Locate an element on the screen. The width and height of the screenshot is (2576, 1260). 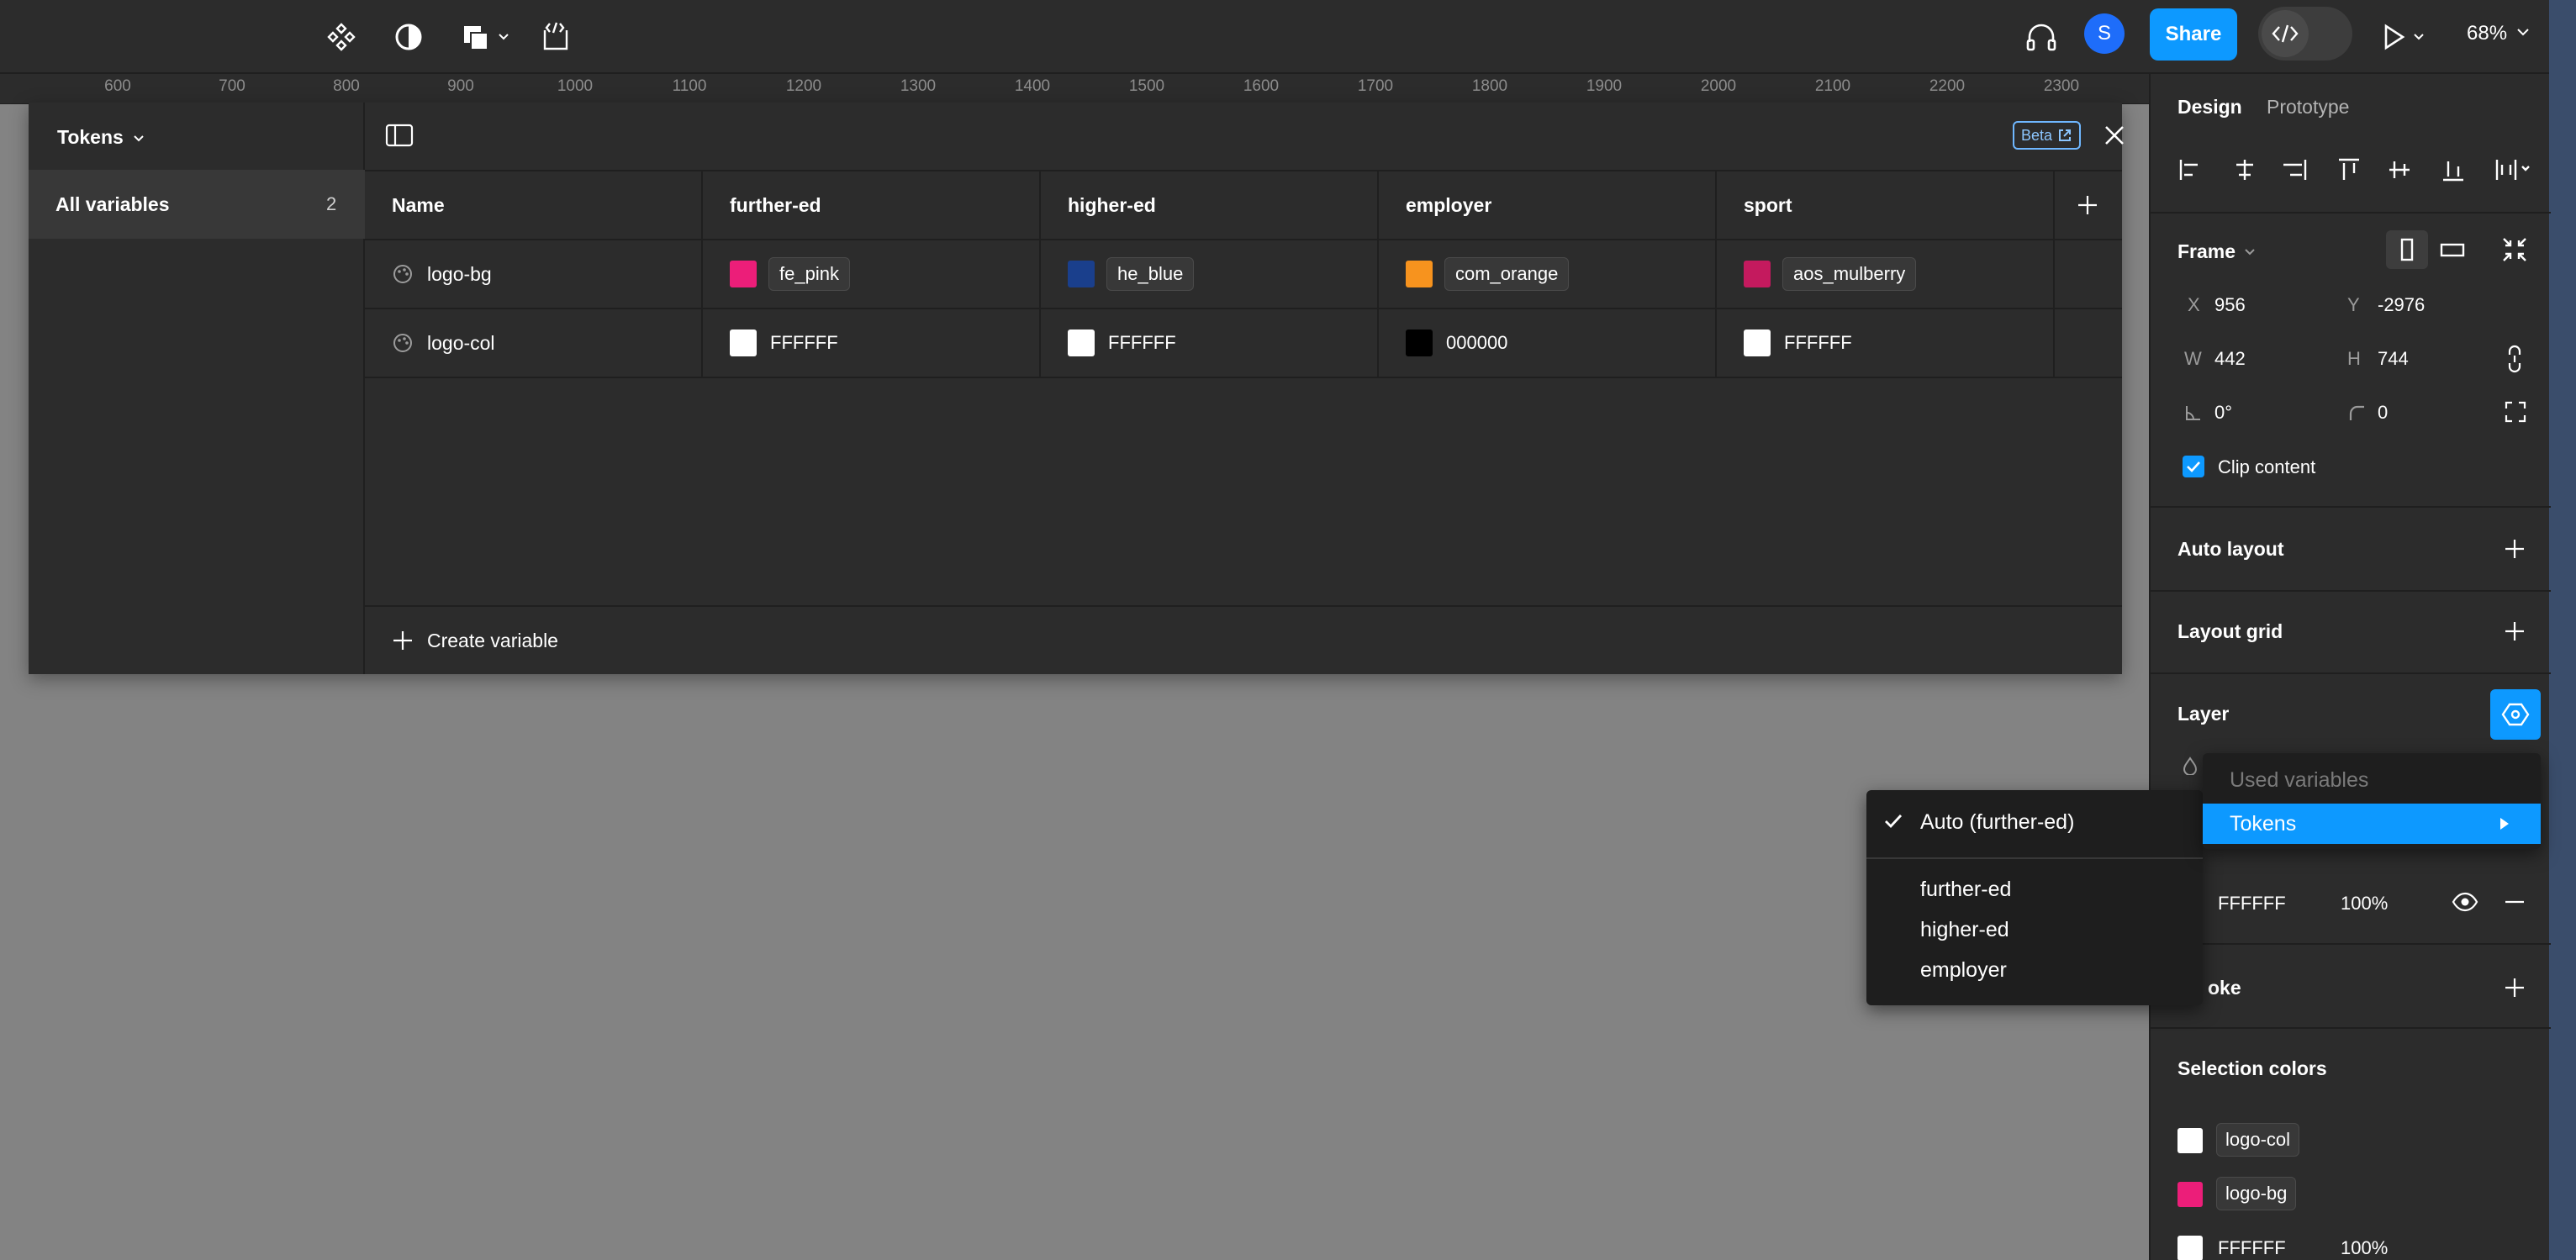
create-variable-button: Create variable is located at coordinates (1243, 639).